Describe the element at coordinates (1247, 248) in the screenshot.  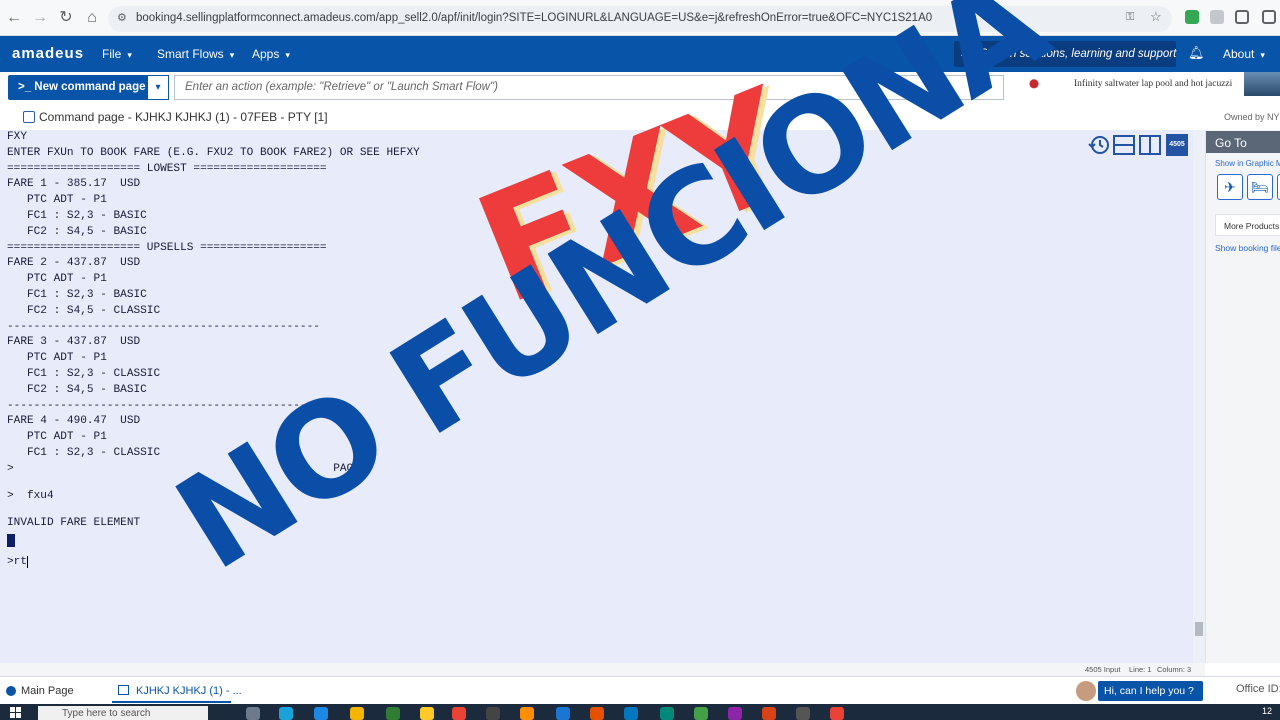
I see `show-booking-file-link: Show booking file` at that location.